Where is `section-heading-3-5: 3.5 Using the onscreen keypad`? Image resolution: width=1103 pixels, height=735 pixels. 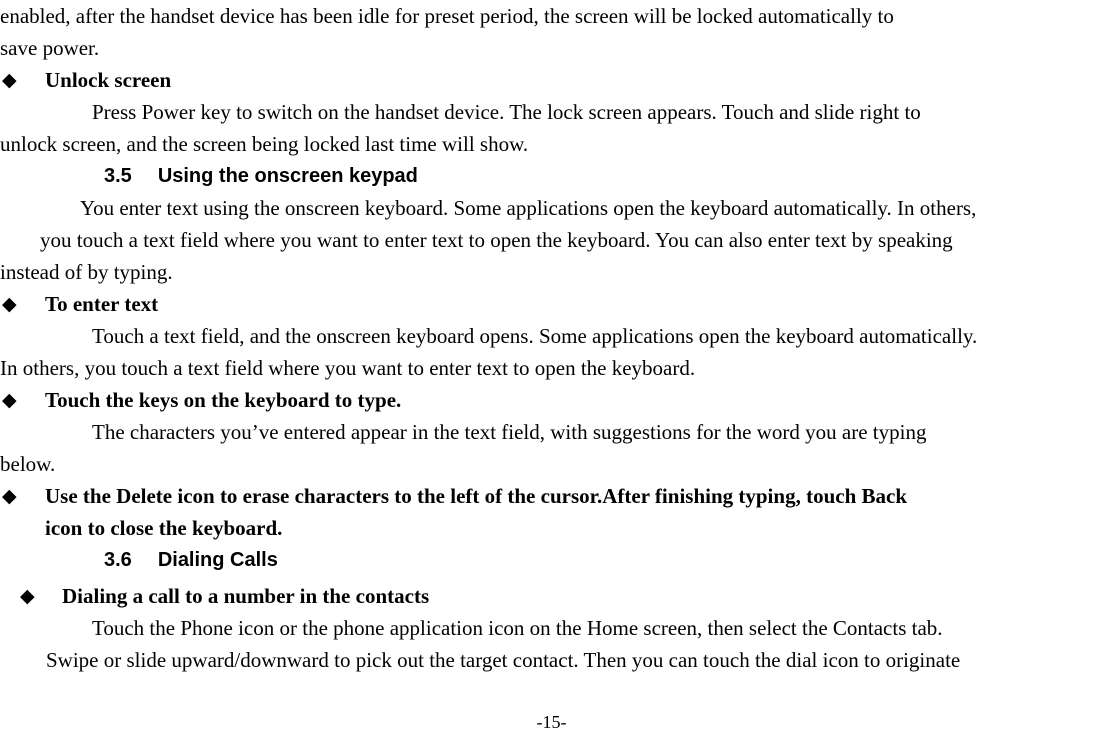 section-heading-3-5: 3.5 Using the onscreen keypad is located at coordinates (550, 176).